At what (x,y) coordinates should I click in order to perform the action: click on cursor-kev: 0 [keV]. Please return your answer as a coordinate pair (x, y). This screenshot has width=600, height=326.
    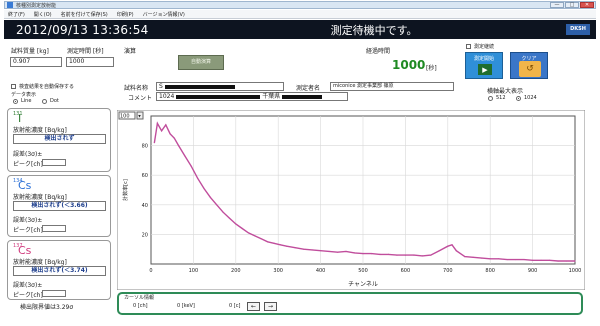
    Looking at the image, I should click on (186, 306).